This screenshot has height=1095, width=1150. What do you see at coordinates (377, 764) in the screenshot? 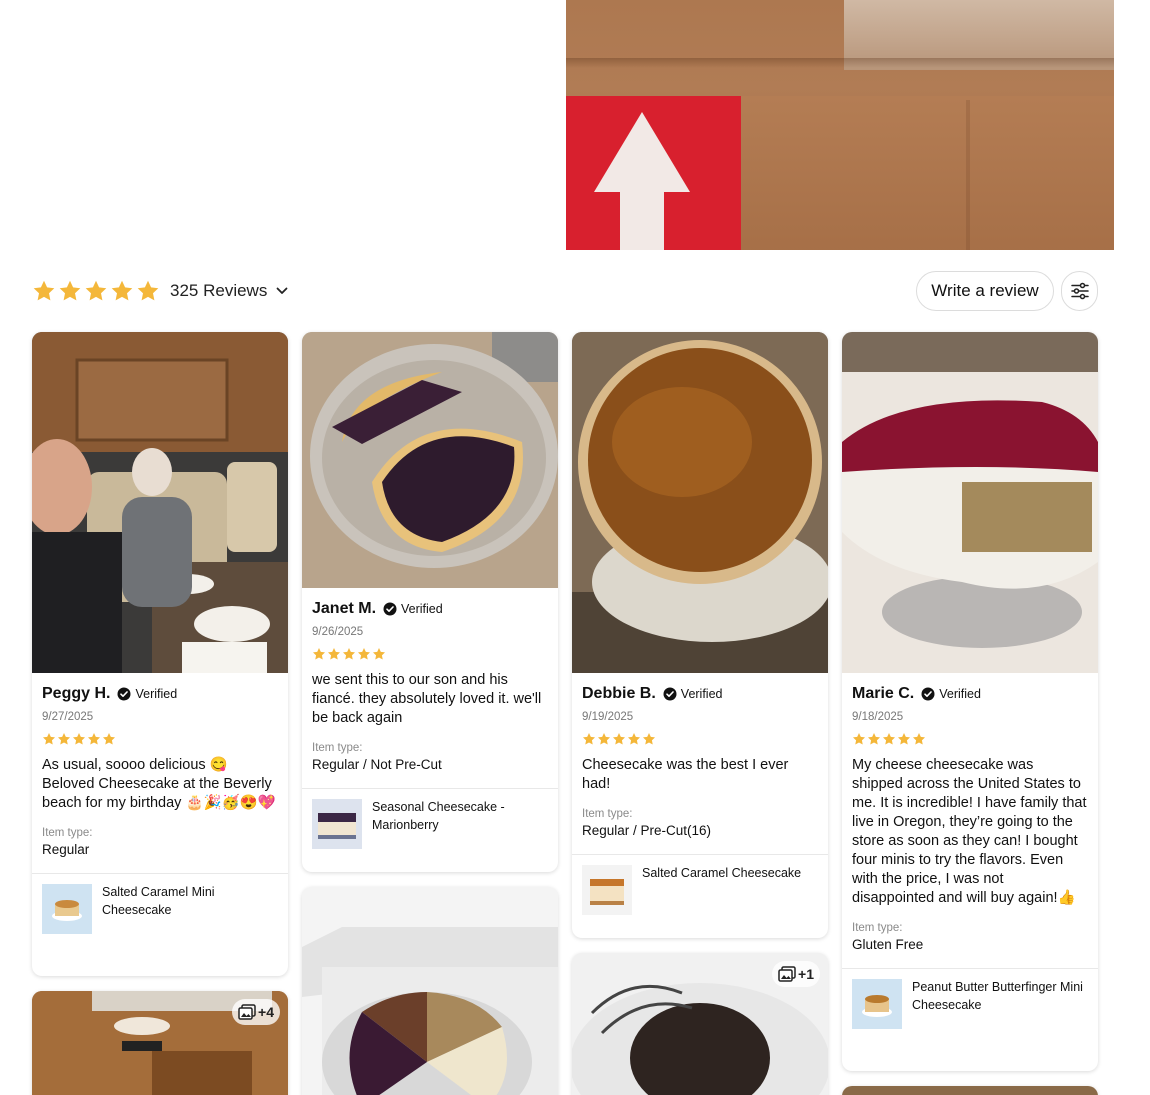
I see `item-type-value: Regular / Not Pre-Cut` at bounding box center [377, 764].